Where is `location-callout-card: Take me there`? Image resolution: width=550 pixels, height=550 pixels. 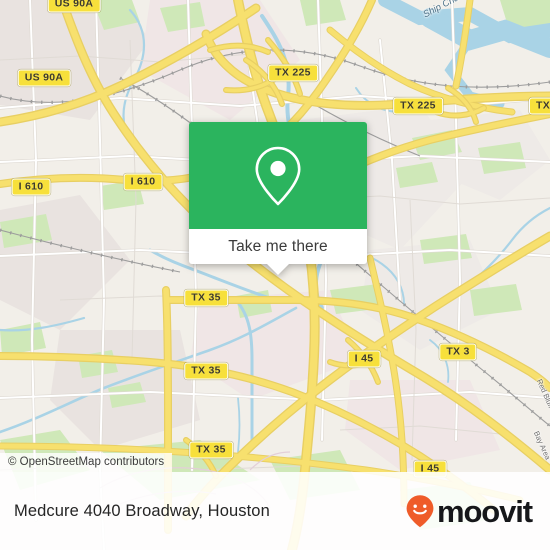 location-callout-card: Take me there is located at coordinates (278, 198).